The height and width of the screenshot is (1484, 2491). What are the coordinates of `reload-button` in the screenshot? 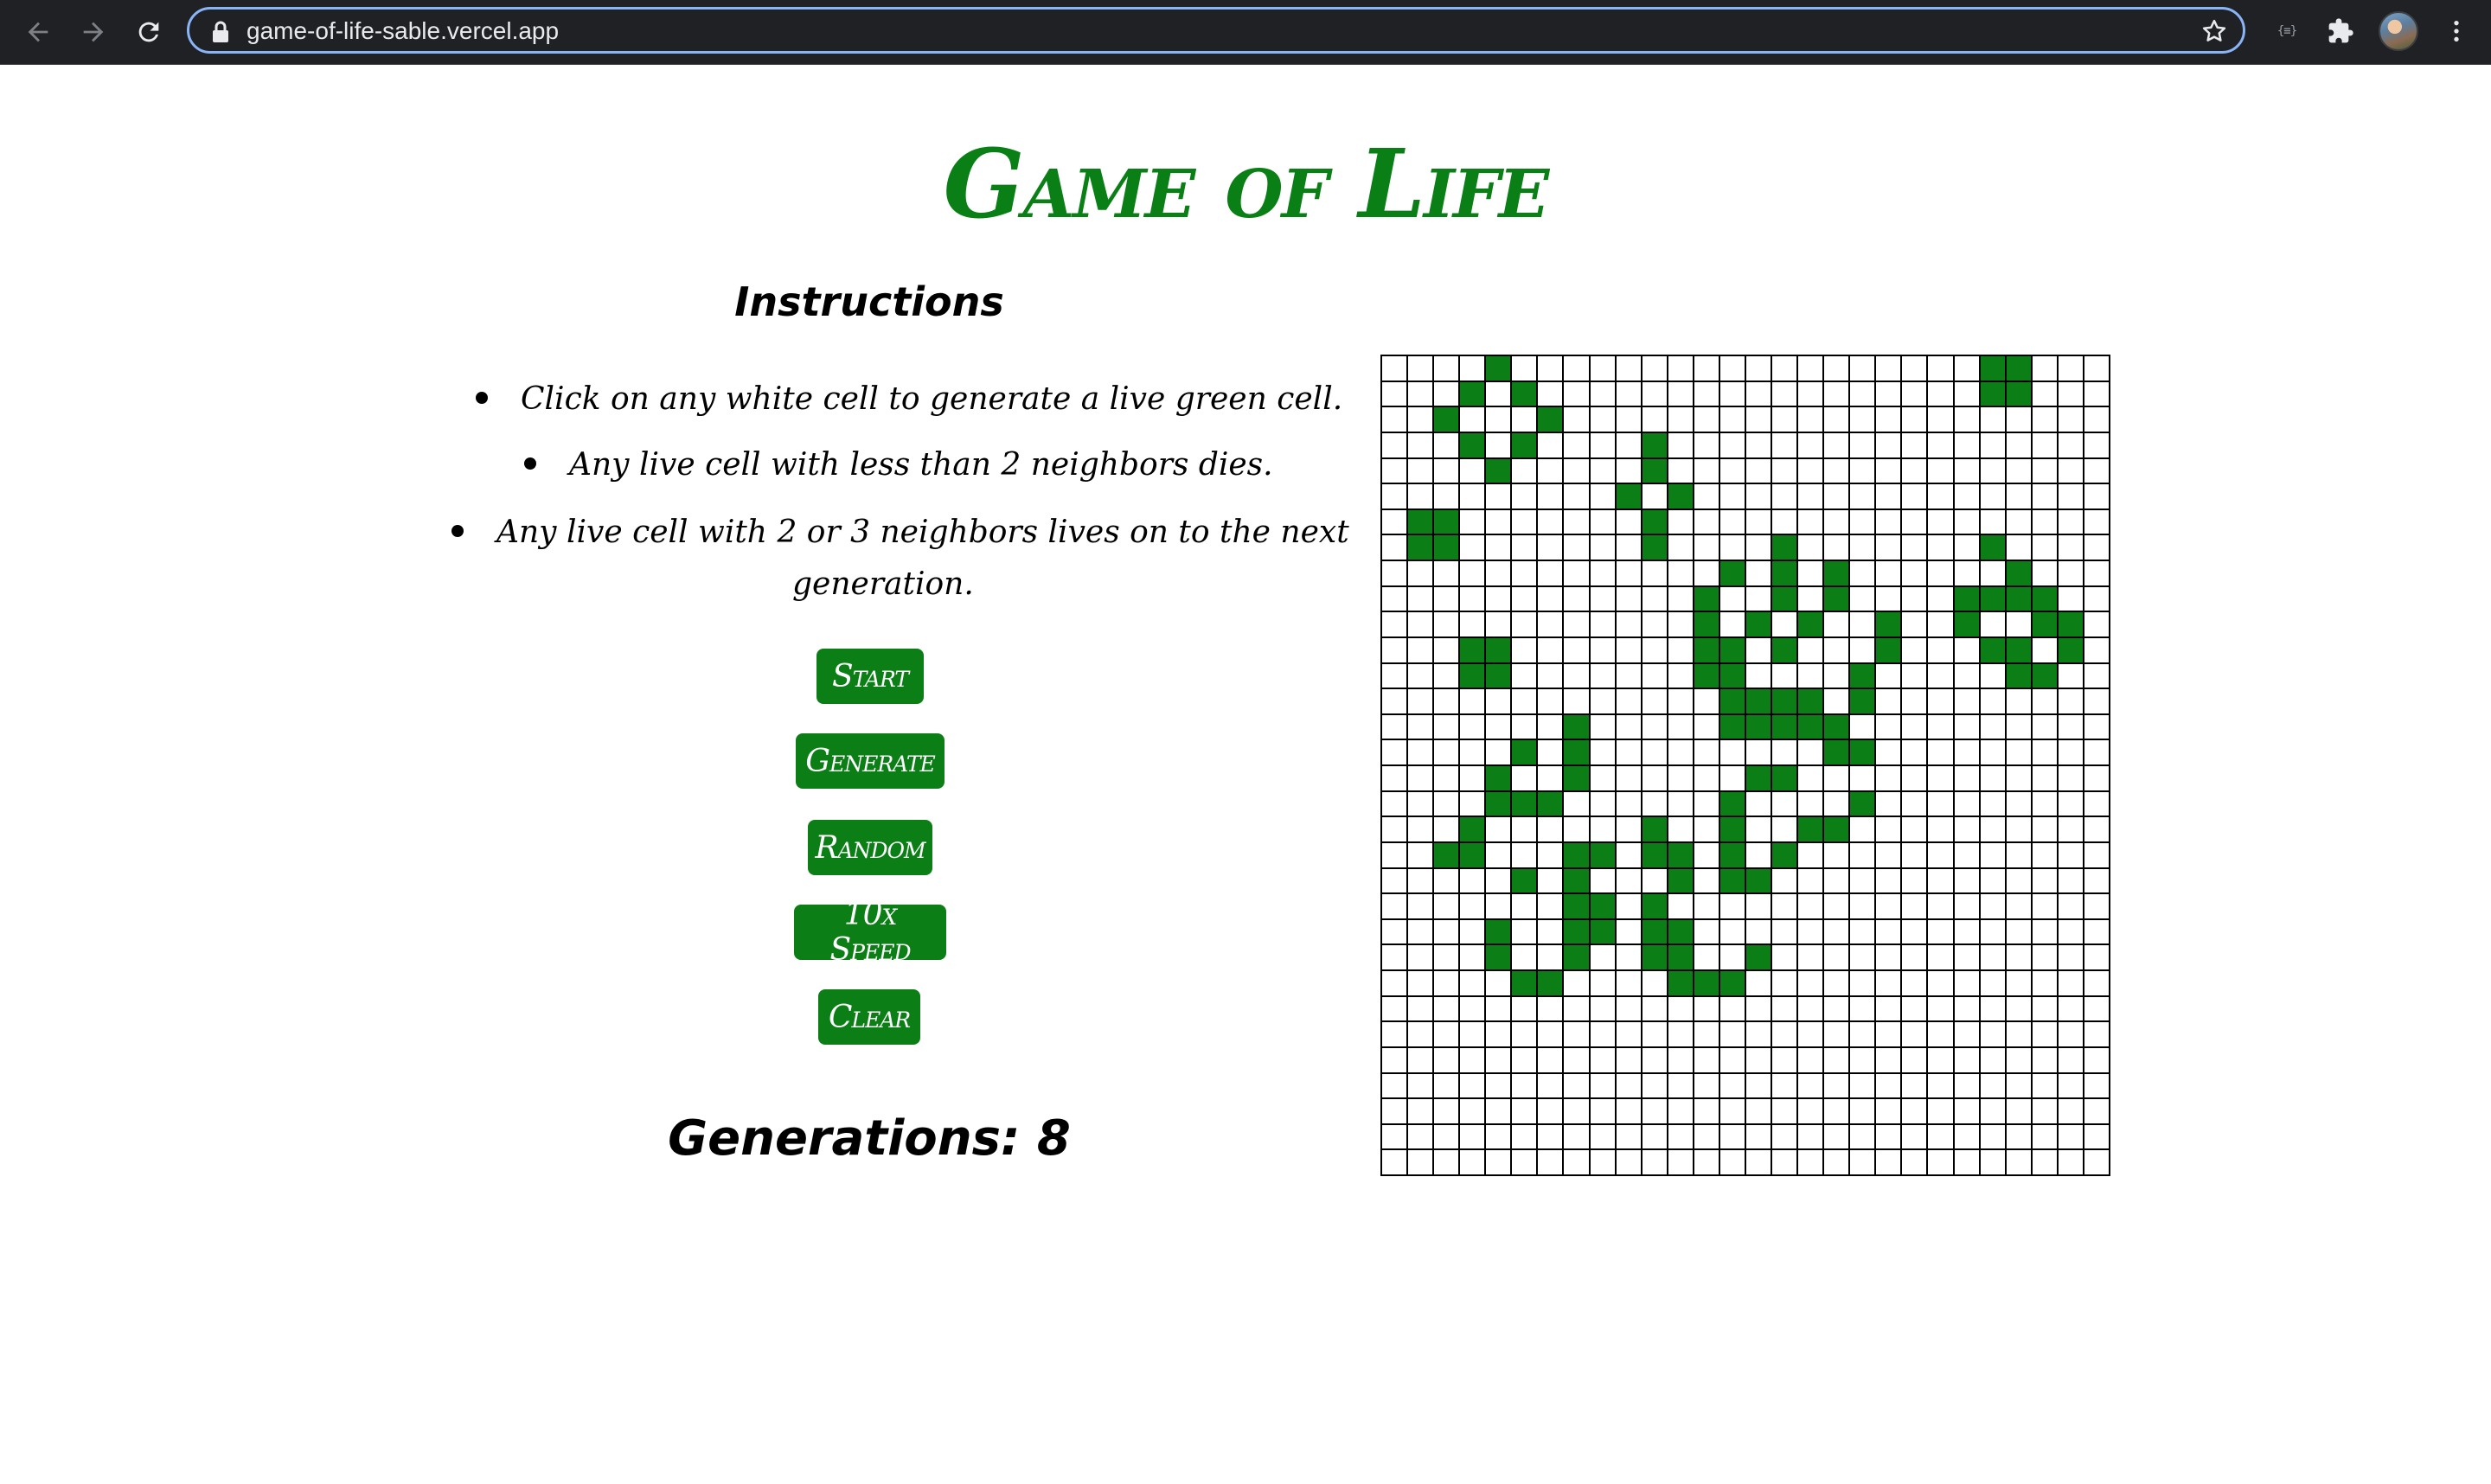 It's located at (149, 32).